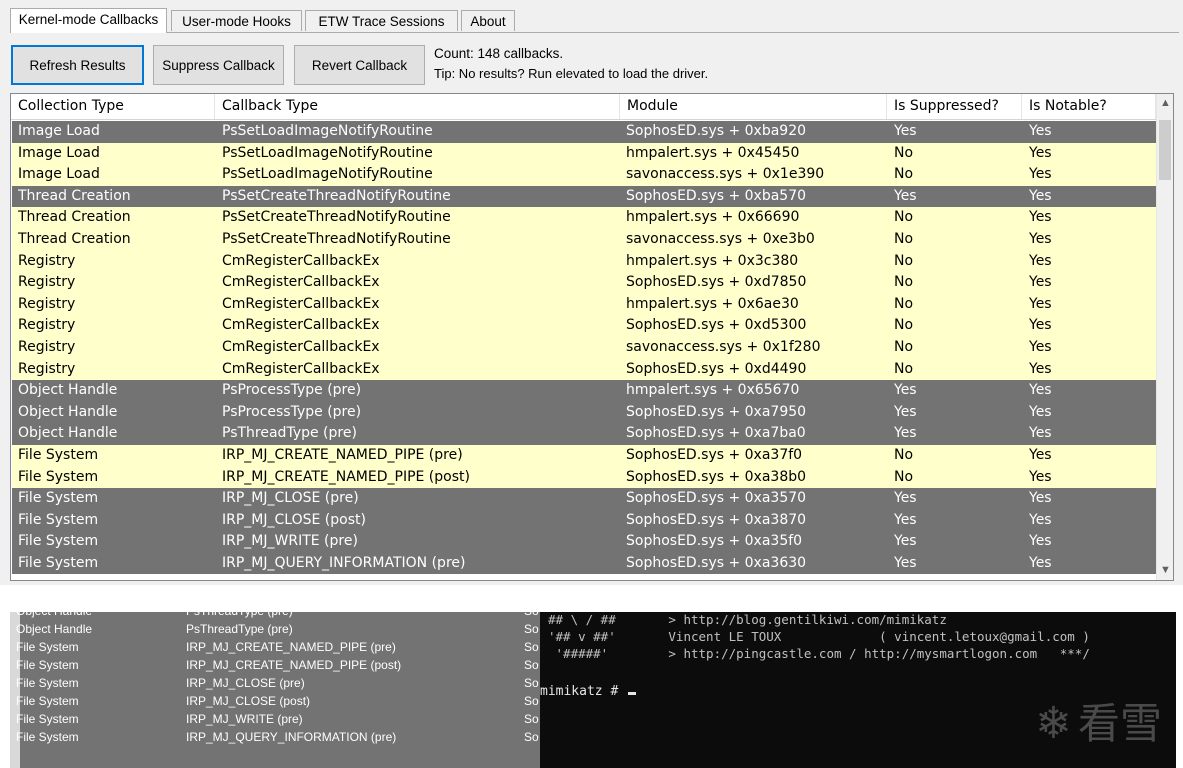 The height and width of the screenshot is (768, 1183). What do you see at coordinates (359, 65) in the screenshot?
I see `revert-callback-button: Revert Callback` at bounding box center [359, 65].